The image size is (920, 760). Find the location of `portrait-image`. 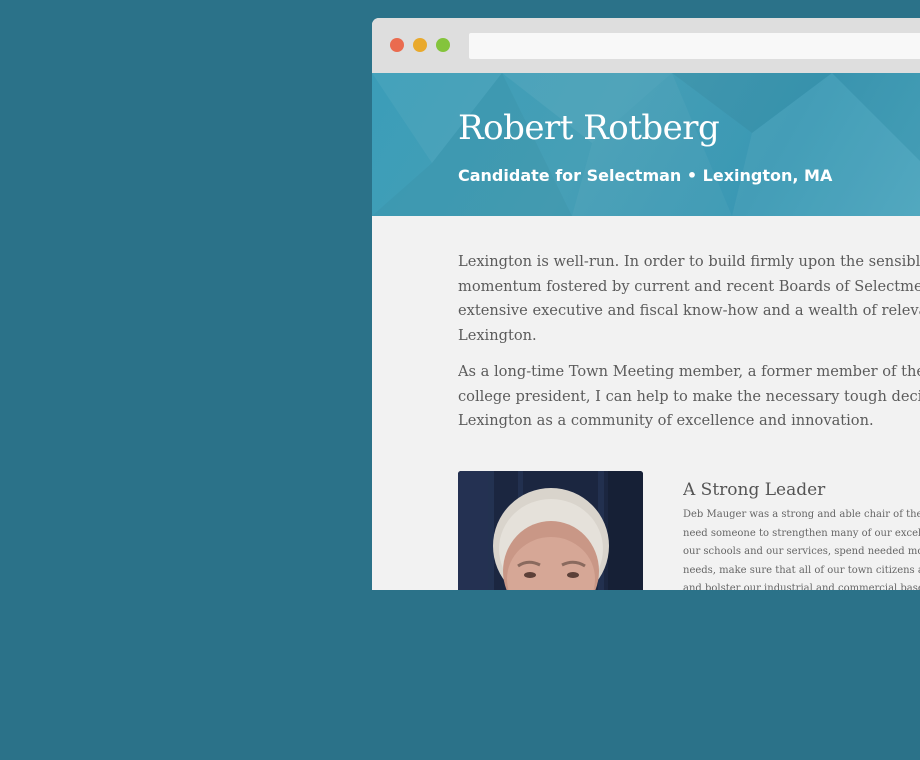

portrait-image is located at coordinates (550, 530).